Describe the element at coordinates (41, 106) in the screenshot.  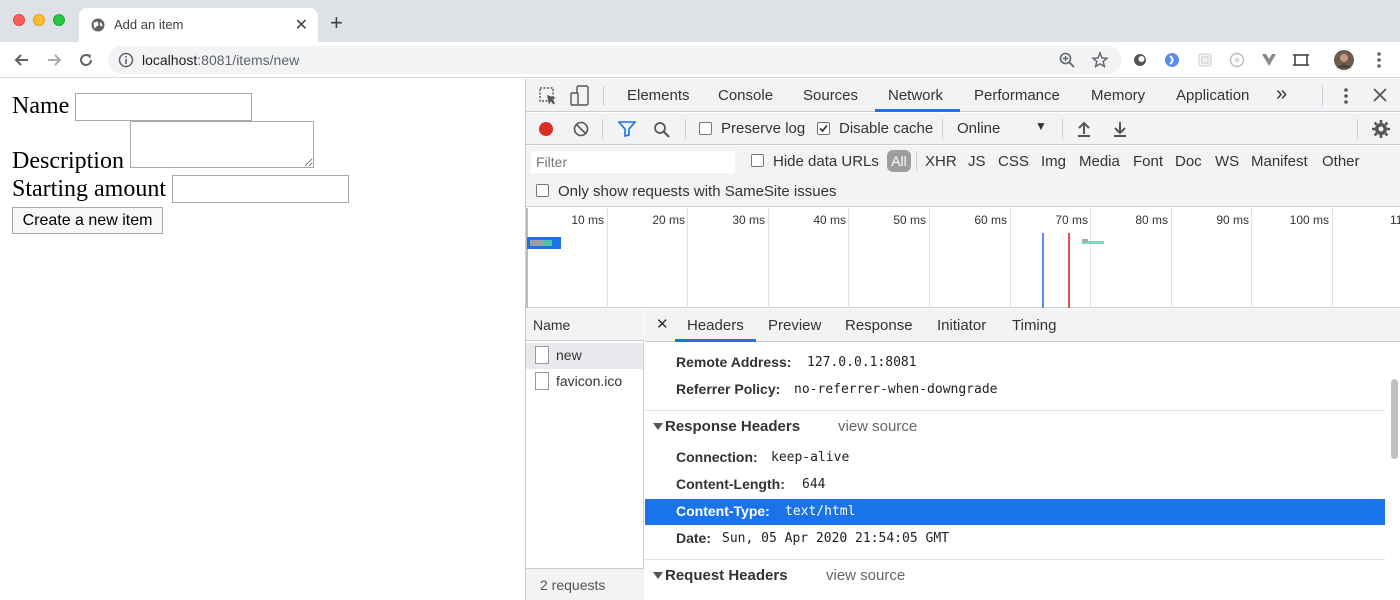
I see `name-label: Name` at that location.